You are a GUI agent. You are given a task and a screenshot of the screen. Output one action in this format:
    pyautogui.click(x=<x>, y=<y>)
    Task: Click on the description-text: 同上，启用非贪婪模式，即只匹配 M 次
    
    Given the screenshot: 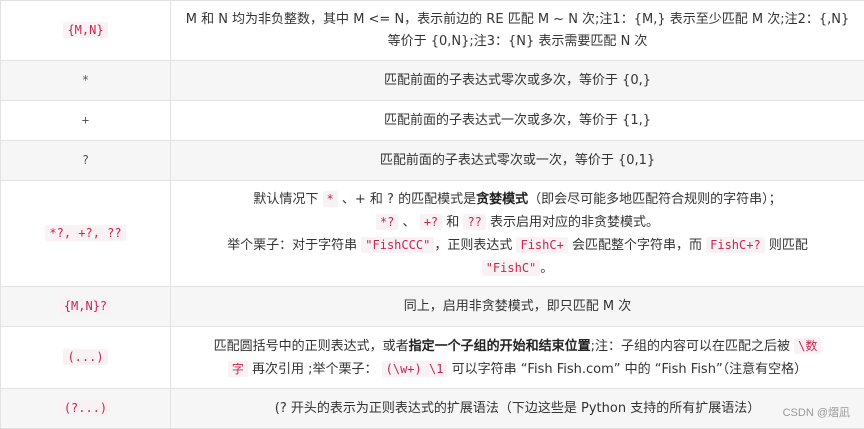 What is the action you would take?
    pyautogui.click(x=517, y=306)
    